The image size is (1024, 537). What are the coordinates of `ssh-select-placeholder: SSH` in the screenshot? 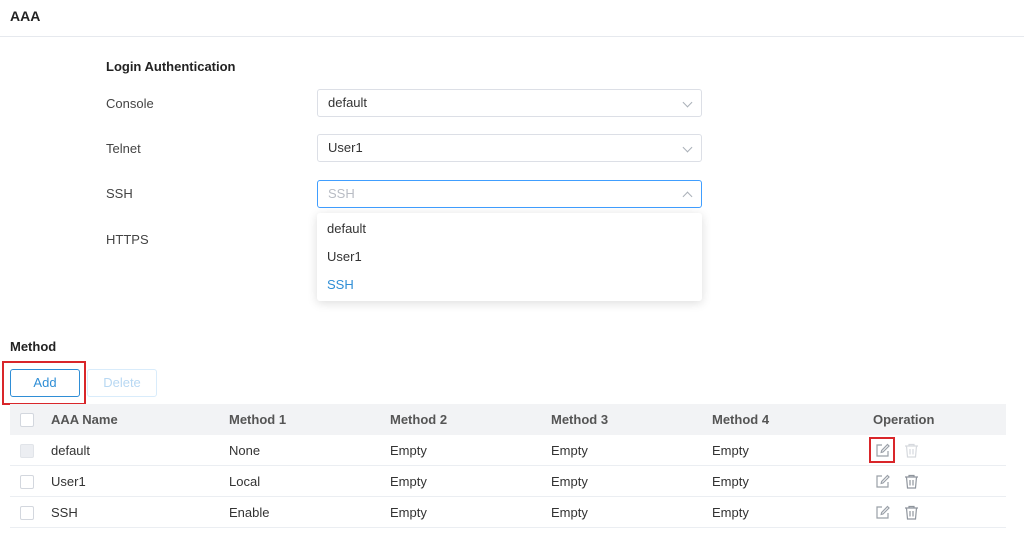 It's located at (341, 193).